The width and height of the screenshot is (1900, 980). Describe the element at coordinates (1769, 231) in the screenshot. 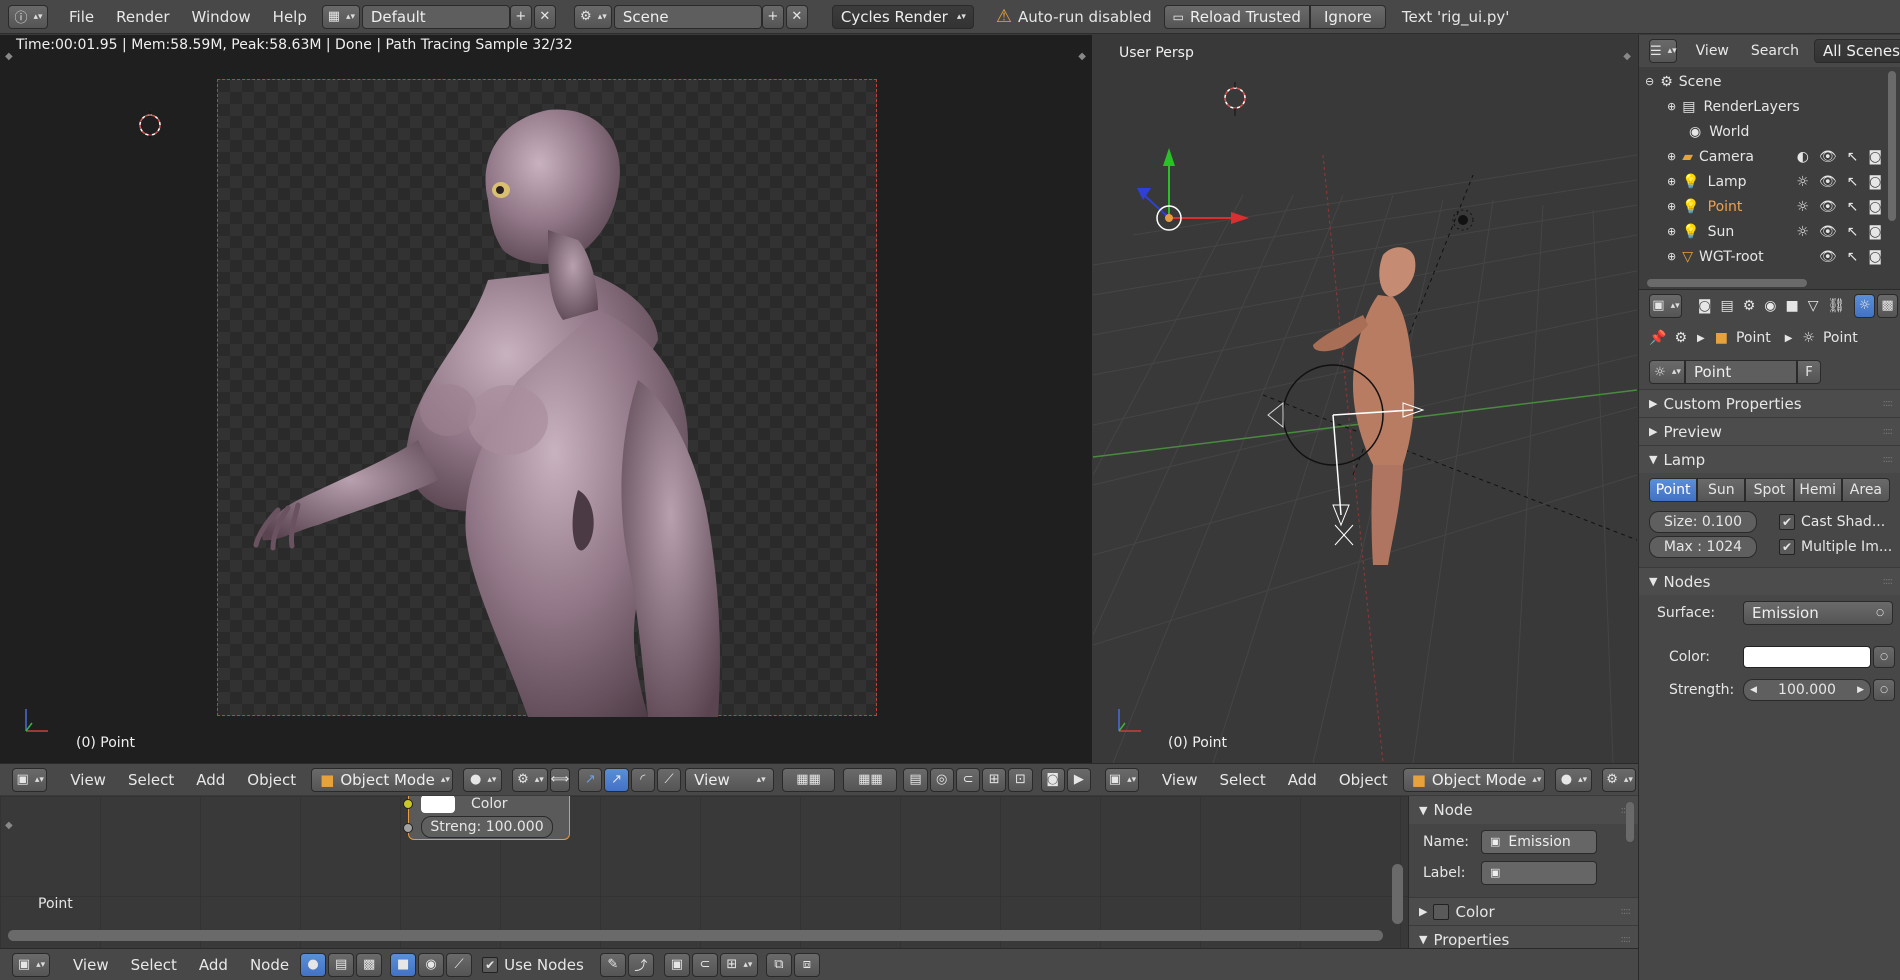

I see `outliner-item-sun: ⊕ 💡 Sun ☼👁↖◙` at that location.